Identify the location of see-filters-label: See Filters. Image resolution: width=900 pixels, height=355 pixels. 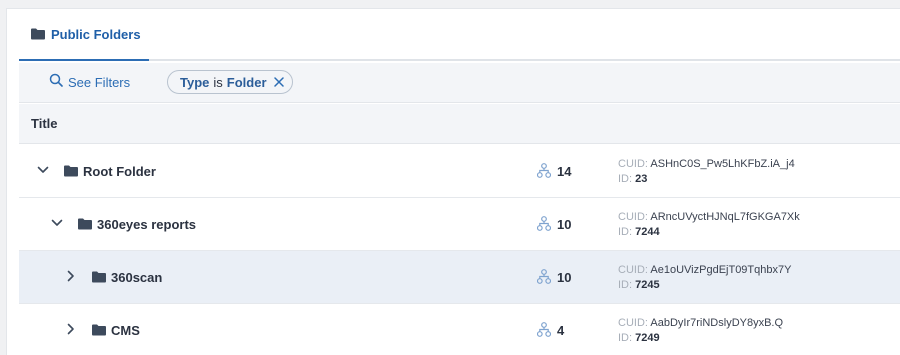
(99, 82).